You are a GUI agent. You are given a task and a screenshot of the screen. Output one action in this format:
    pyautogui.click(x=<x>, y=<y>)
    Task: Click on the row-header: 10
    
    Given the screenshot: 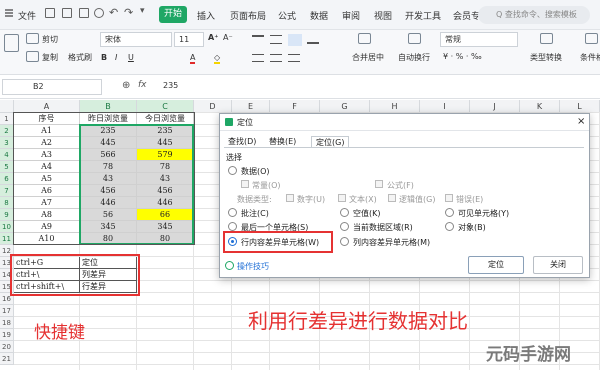 What is the action you would take?
    pyautogui.click(x=7, y=227)
    